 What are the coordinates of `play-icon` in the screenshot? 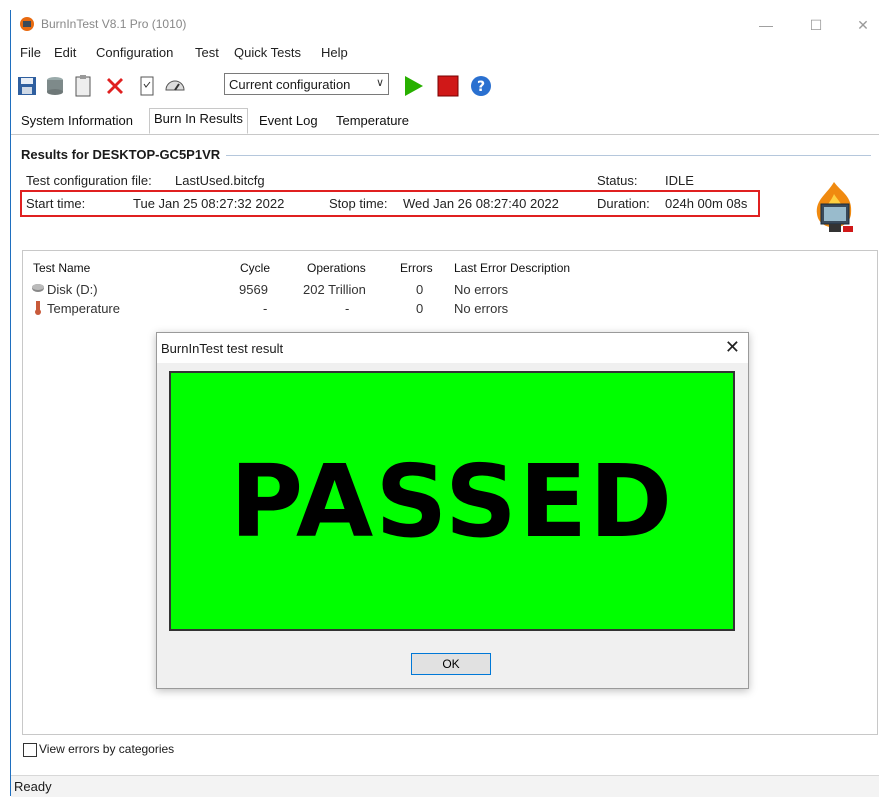 It's located at (413, 86).